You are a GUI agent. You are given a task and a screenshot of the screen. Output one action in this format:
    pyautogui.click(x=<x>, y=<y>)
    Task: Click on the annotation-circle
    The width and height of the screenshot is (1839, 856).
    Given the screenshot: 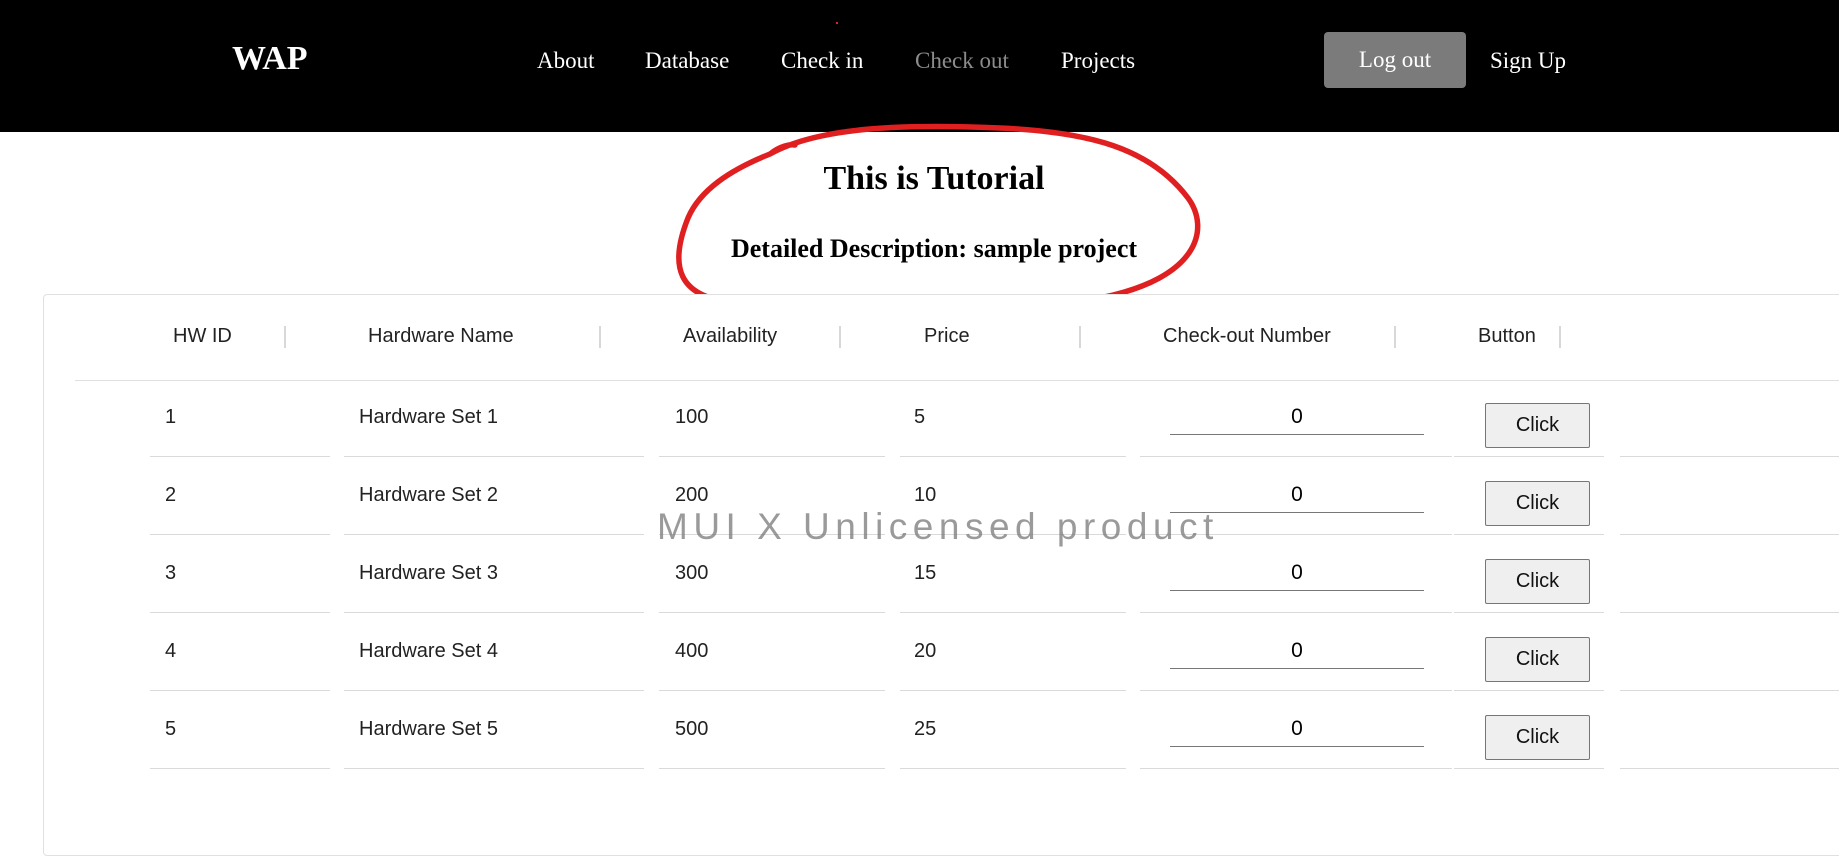 What is the action you would take?
    pyautogui.click(x=938, y=218)
    